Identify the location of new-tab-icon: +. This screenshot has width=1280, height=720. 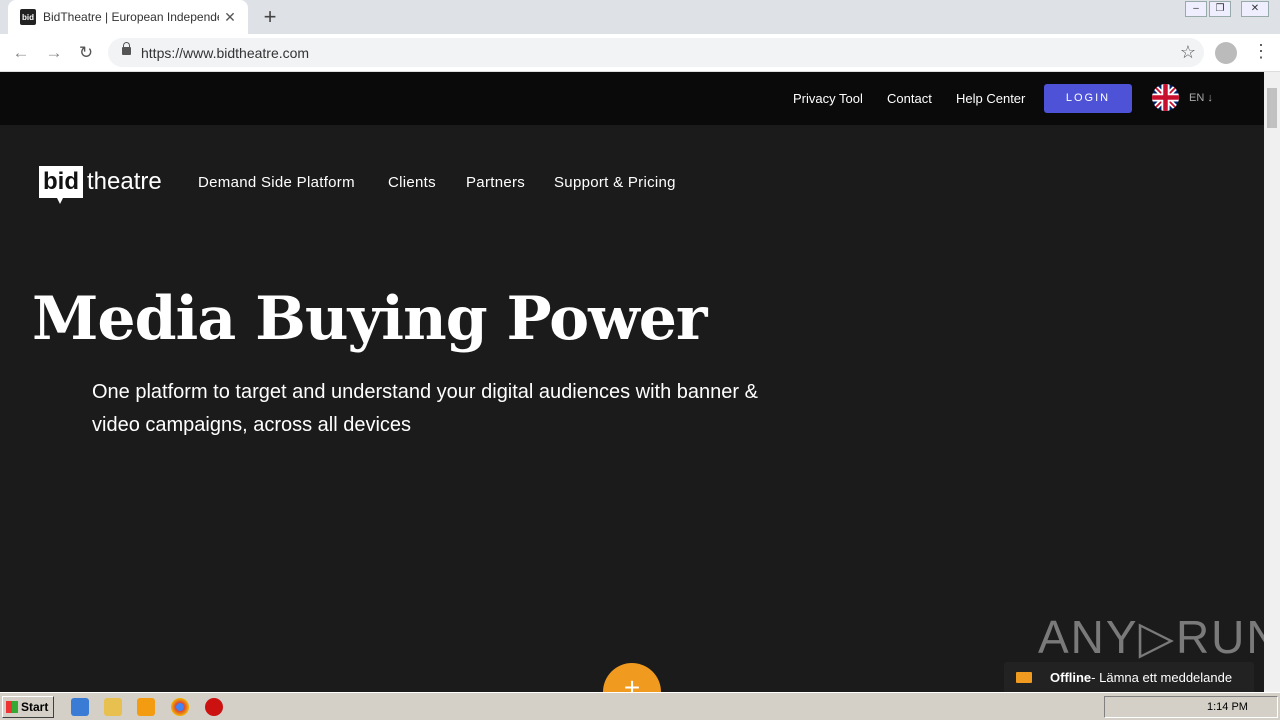
(270, 17).